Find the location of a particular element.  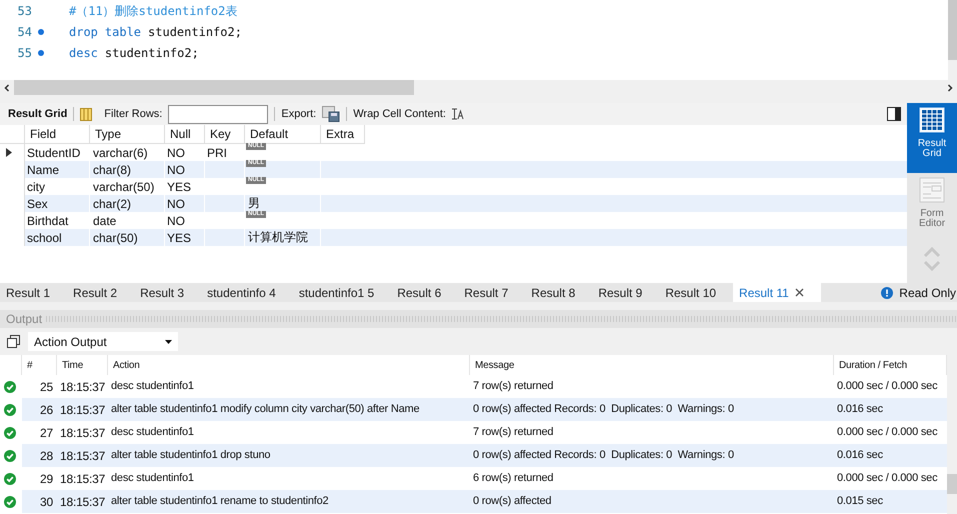

result-tab: Result 9 is located at coordinates (626, 292).